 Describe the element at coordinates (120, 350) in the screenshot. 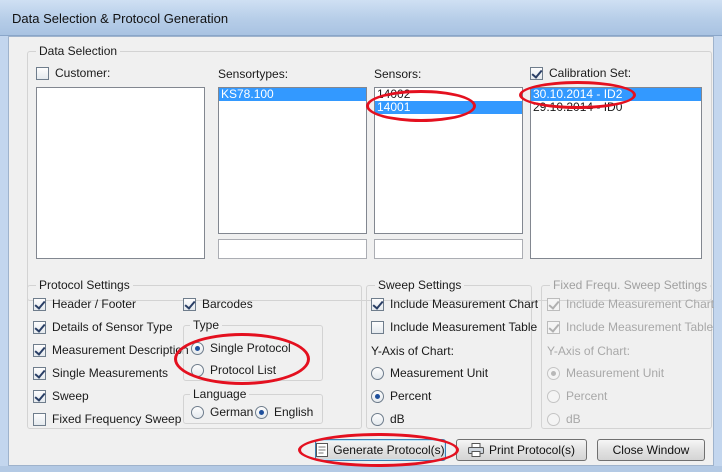

I see `measurement-description-label: Measurement Description` at that location.